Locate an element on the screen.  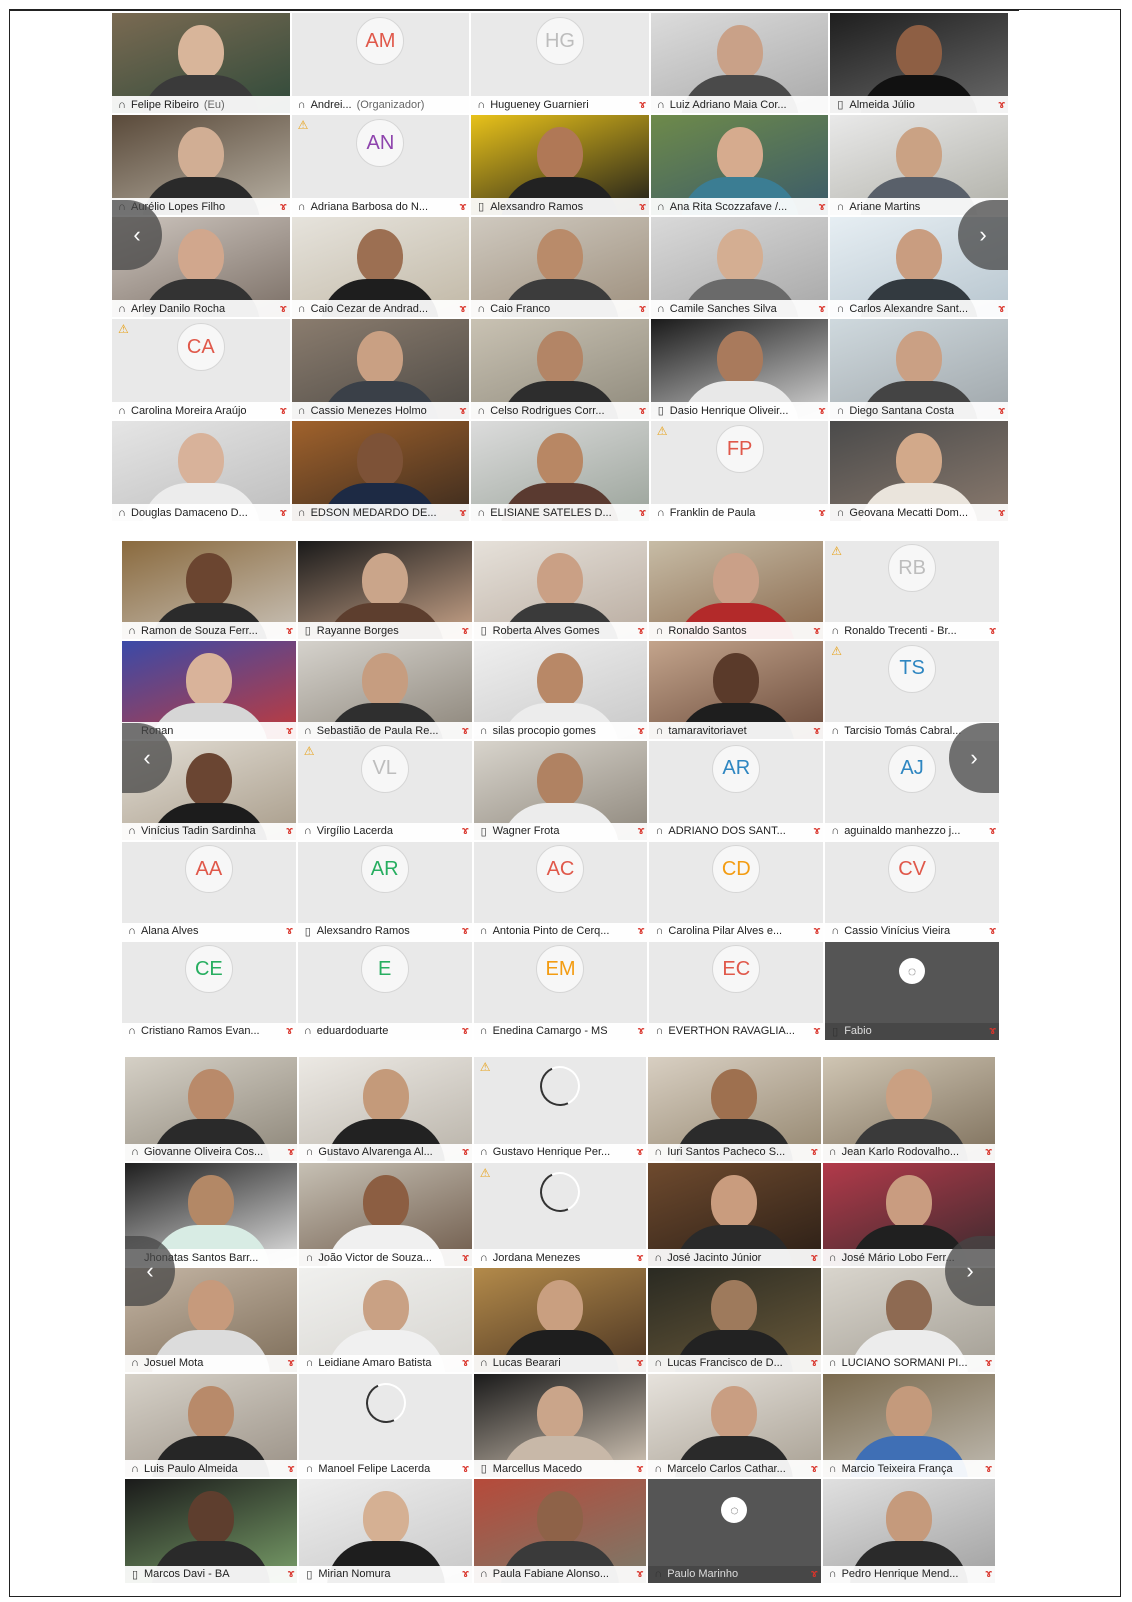
participant-tile: ∩ Diego Santana Costa ɤ is located at coordinates (919, 369).